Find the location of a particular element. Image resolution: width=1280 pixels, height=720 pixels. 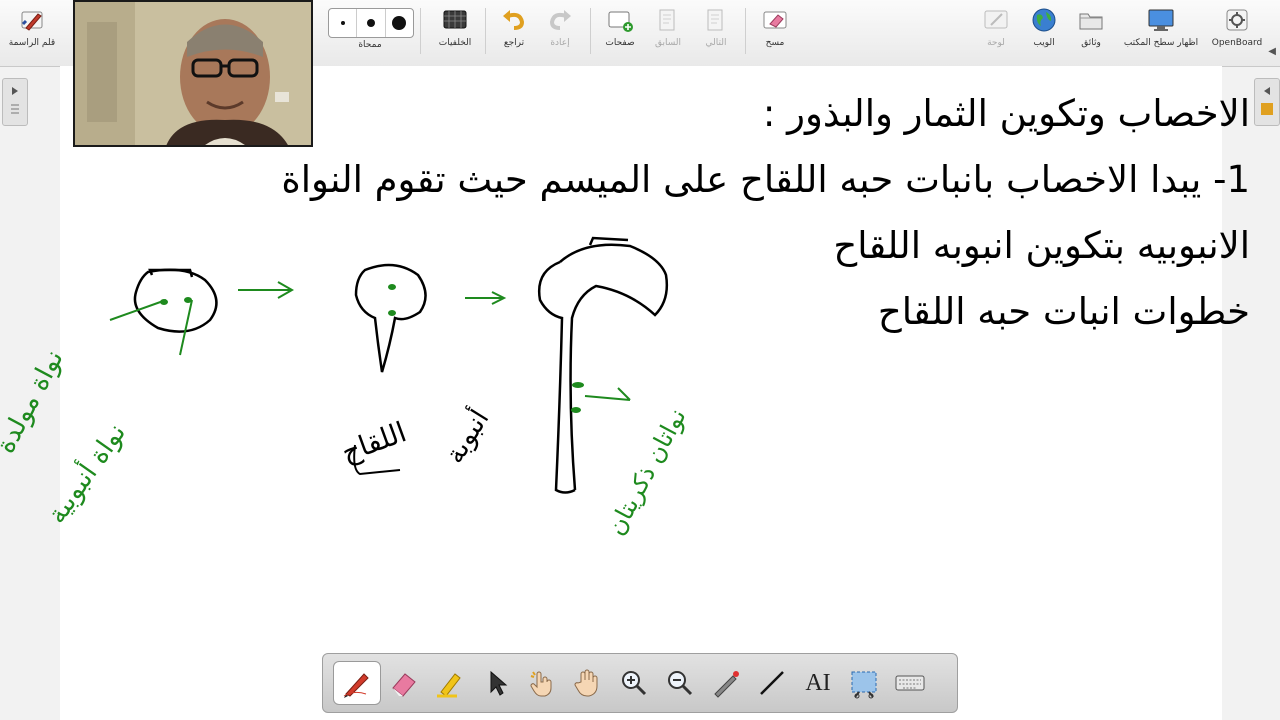

highlighter-tool-icon is located at coordinates (449, 685).